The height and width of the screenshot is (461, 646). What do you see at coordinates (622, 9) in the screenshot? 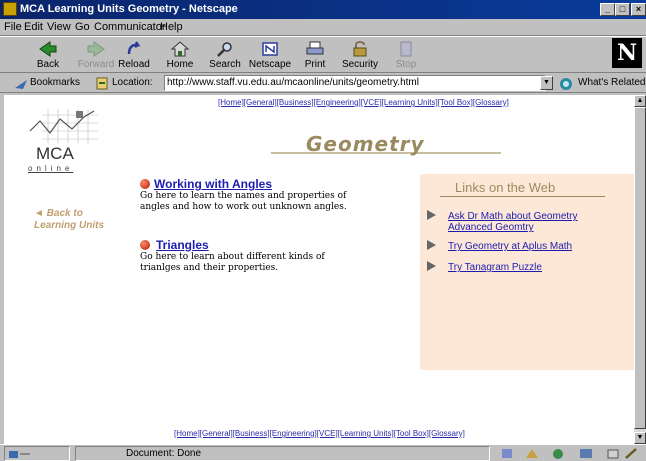
I see `maximize-button: □` at bounding box center [622, 9].